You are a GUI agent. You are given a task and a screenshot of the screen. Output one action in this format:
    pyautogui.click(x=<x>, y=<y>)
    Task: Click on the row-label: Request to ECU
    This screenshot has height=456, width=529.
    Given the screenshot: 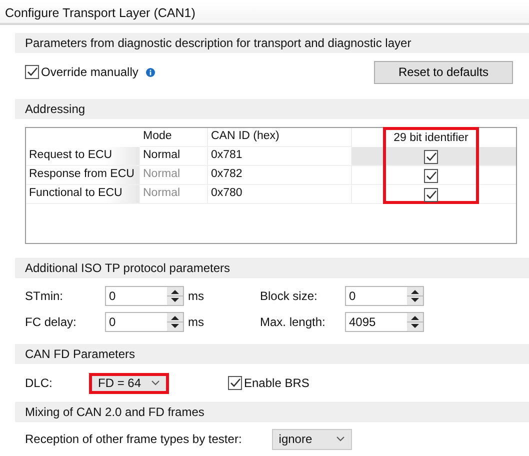 What is the action you would take?
    pyautogui.click(x=83, y=156)
    